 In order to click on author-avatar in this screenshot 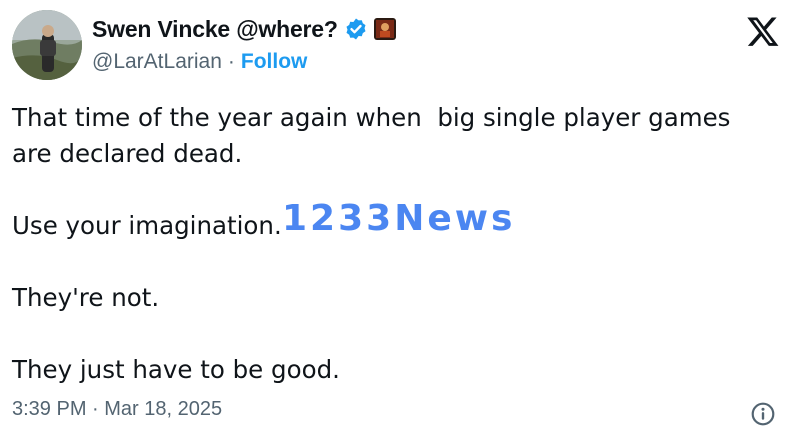, I will do `click(47, 45)`.